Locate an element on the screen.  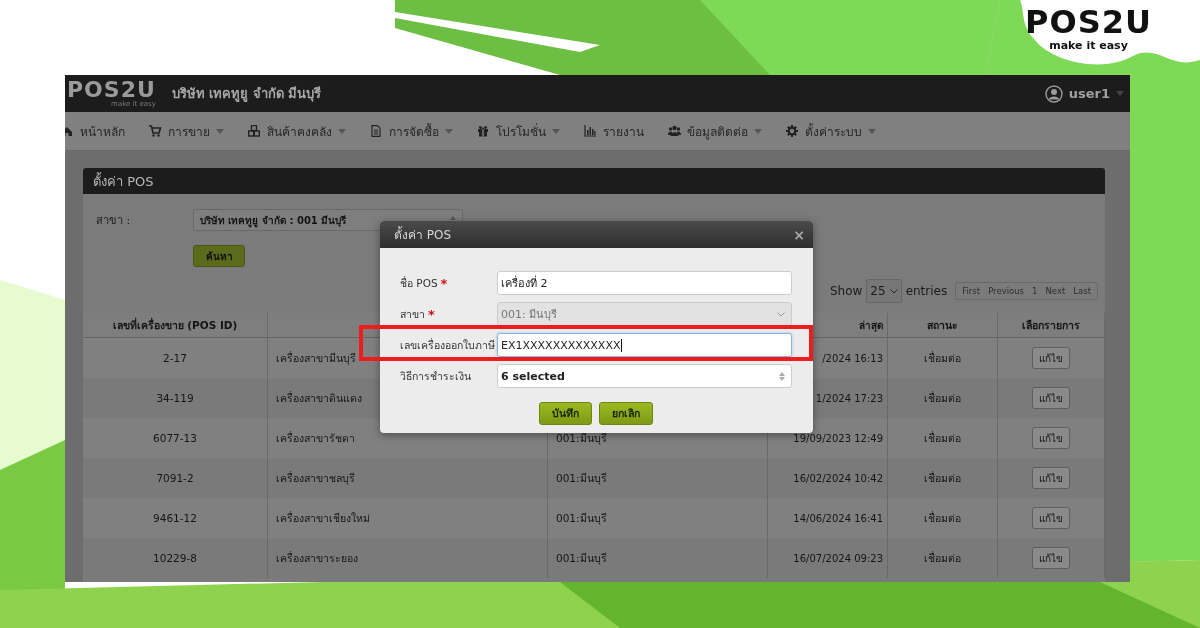
nav-item: การขาย is located at coordinates (186, 131).